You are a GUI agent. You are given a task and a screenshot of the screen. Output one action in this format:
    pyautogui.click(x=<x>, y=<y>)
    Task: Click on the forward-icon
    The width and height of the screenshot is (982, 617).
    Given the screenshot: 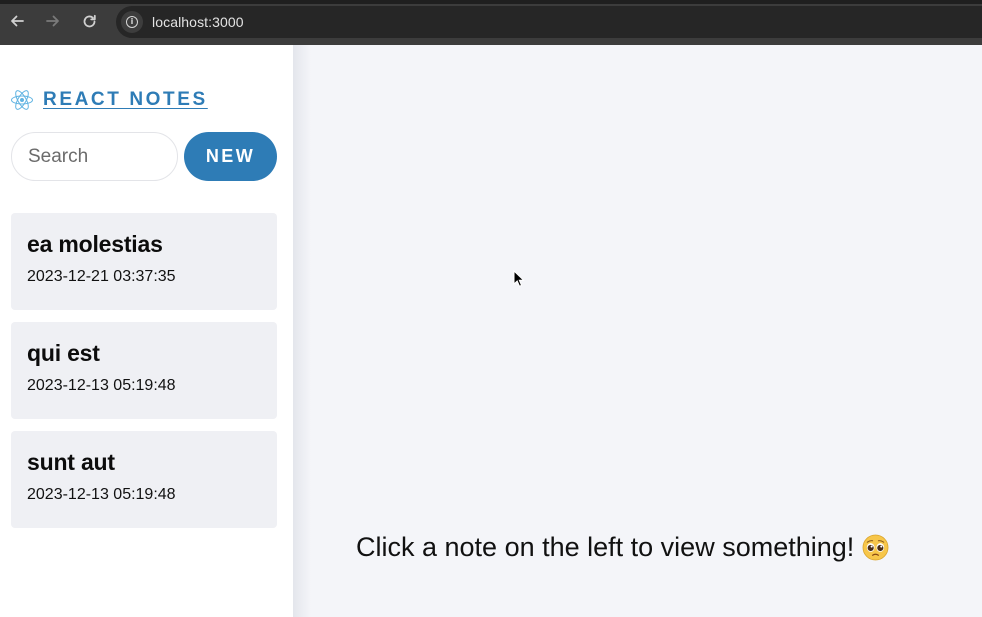 What is the action you would take?
    pyautogui.click(x=53, y=21)
    